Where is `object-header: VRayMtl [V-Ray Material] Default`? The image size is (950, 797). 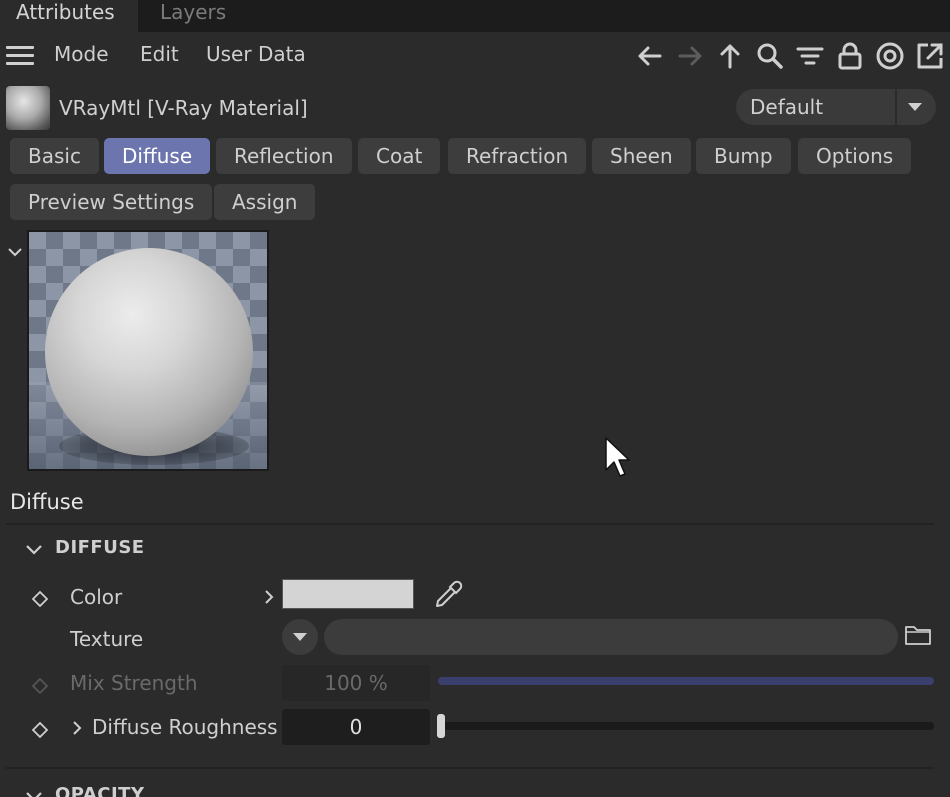
object-header: VRayMtl [V-Ray Material] Default is located at coordinates (475, 107).